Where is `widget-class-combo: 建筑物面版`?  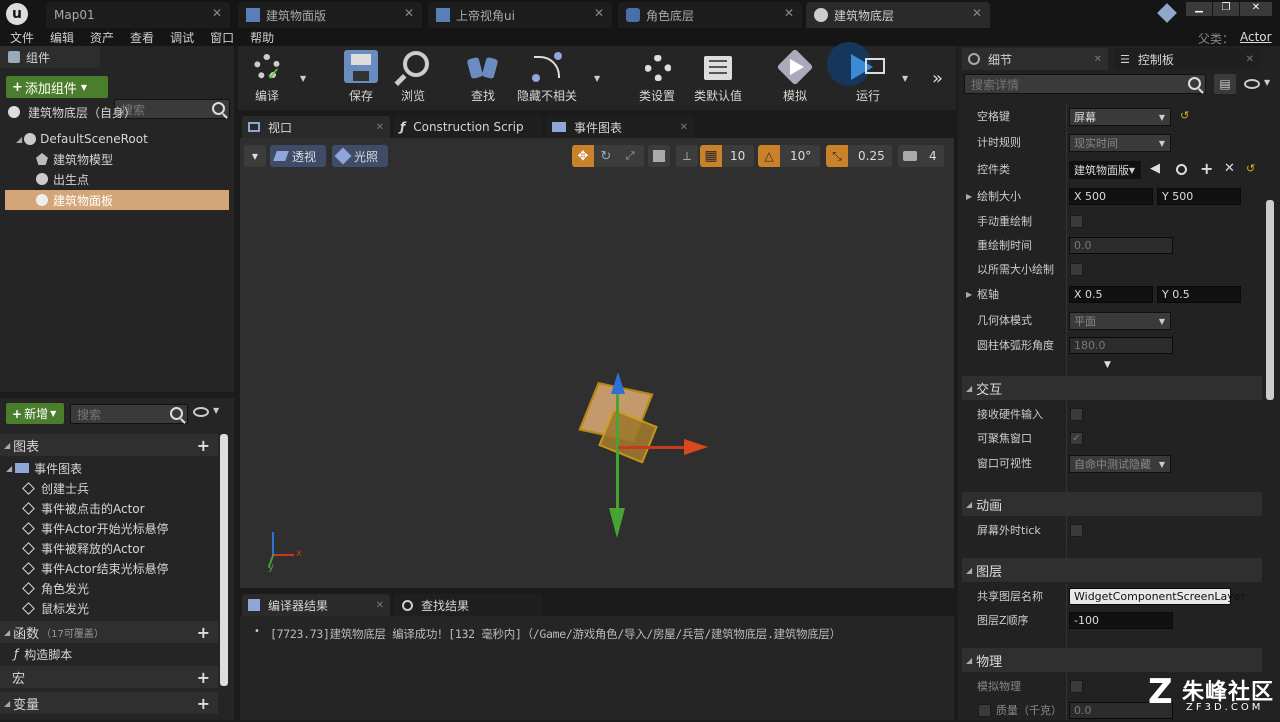 widget-class-combo: 建筑物面版 is located at coordinates (1105, 170).